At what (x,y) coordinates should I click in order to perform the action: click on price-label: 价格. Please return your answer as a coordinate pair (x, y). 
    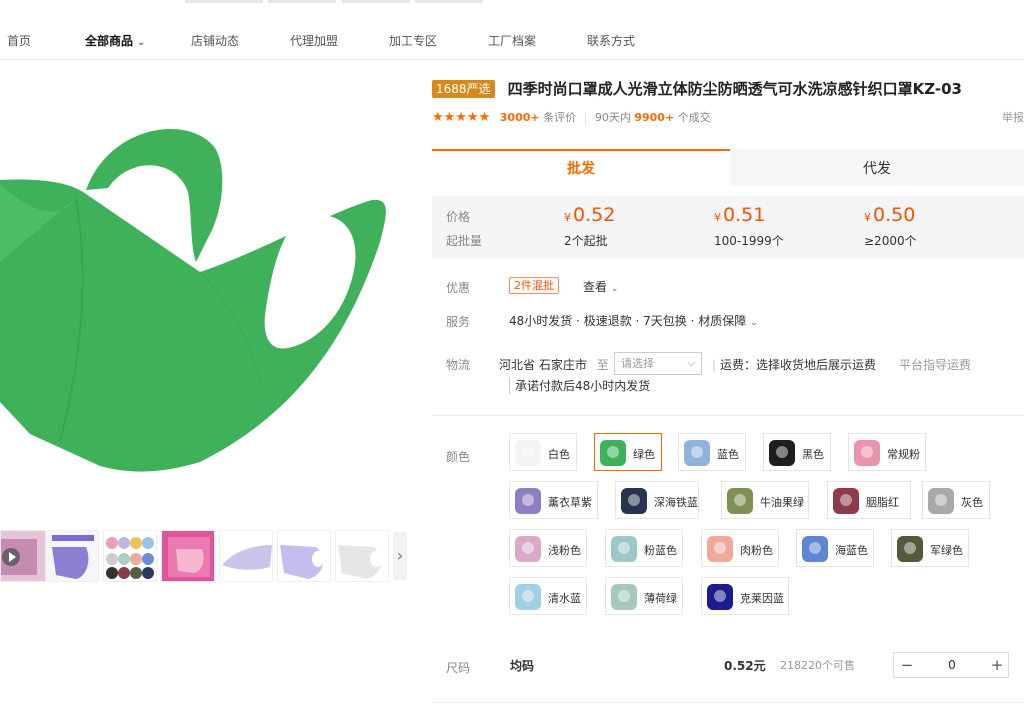
    Looking at the image, I should click on (458, 217).